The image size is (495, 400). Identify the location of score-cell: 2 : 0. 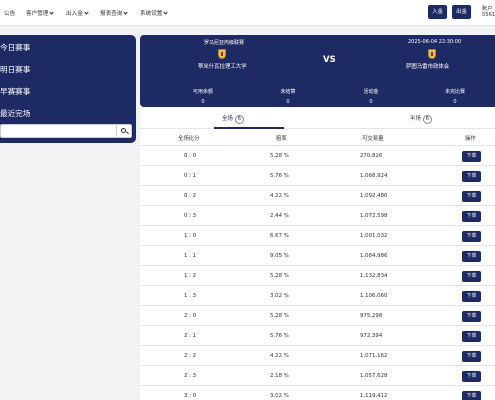
(190, 316).